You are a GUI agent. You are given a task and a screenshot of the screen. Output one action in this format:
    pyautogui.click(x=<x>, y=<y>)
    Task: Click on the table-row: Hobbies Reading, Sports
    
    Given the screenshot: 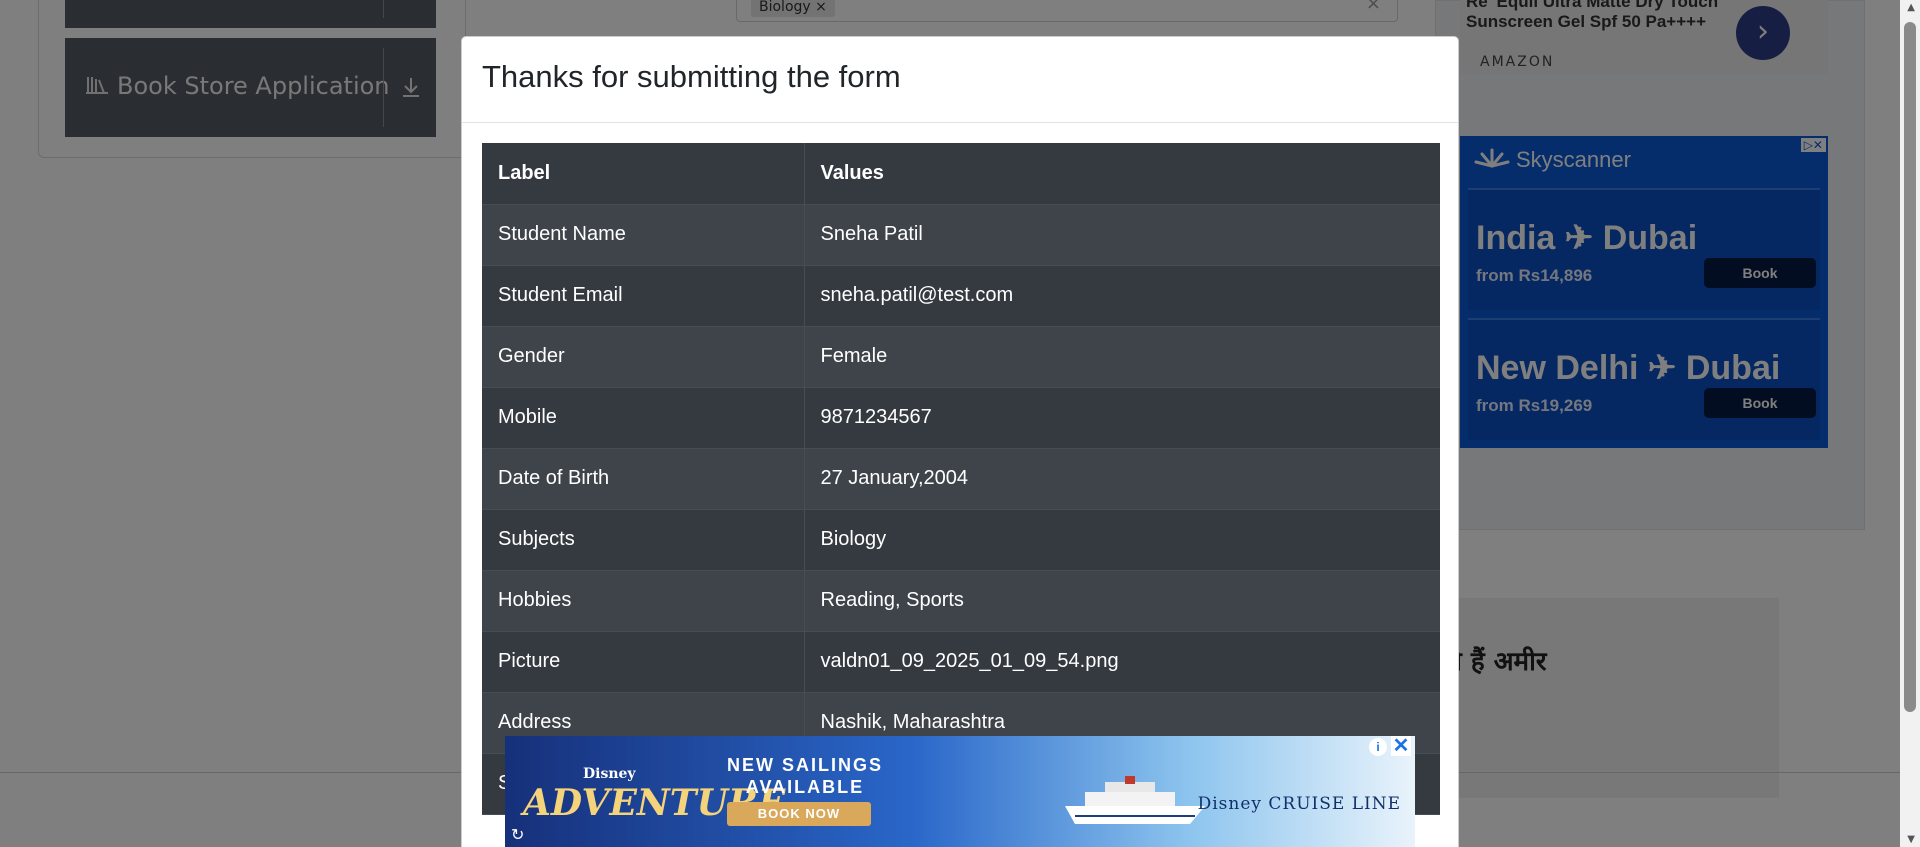 What is the action you would take?
    pyautogui.click(x=961, y=601)
    